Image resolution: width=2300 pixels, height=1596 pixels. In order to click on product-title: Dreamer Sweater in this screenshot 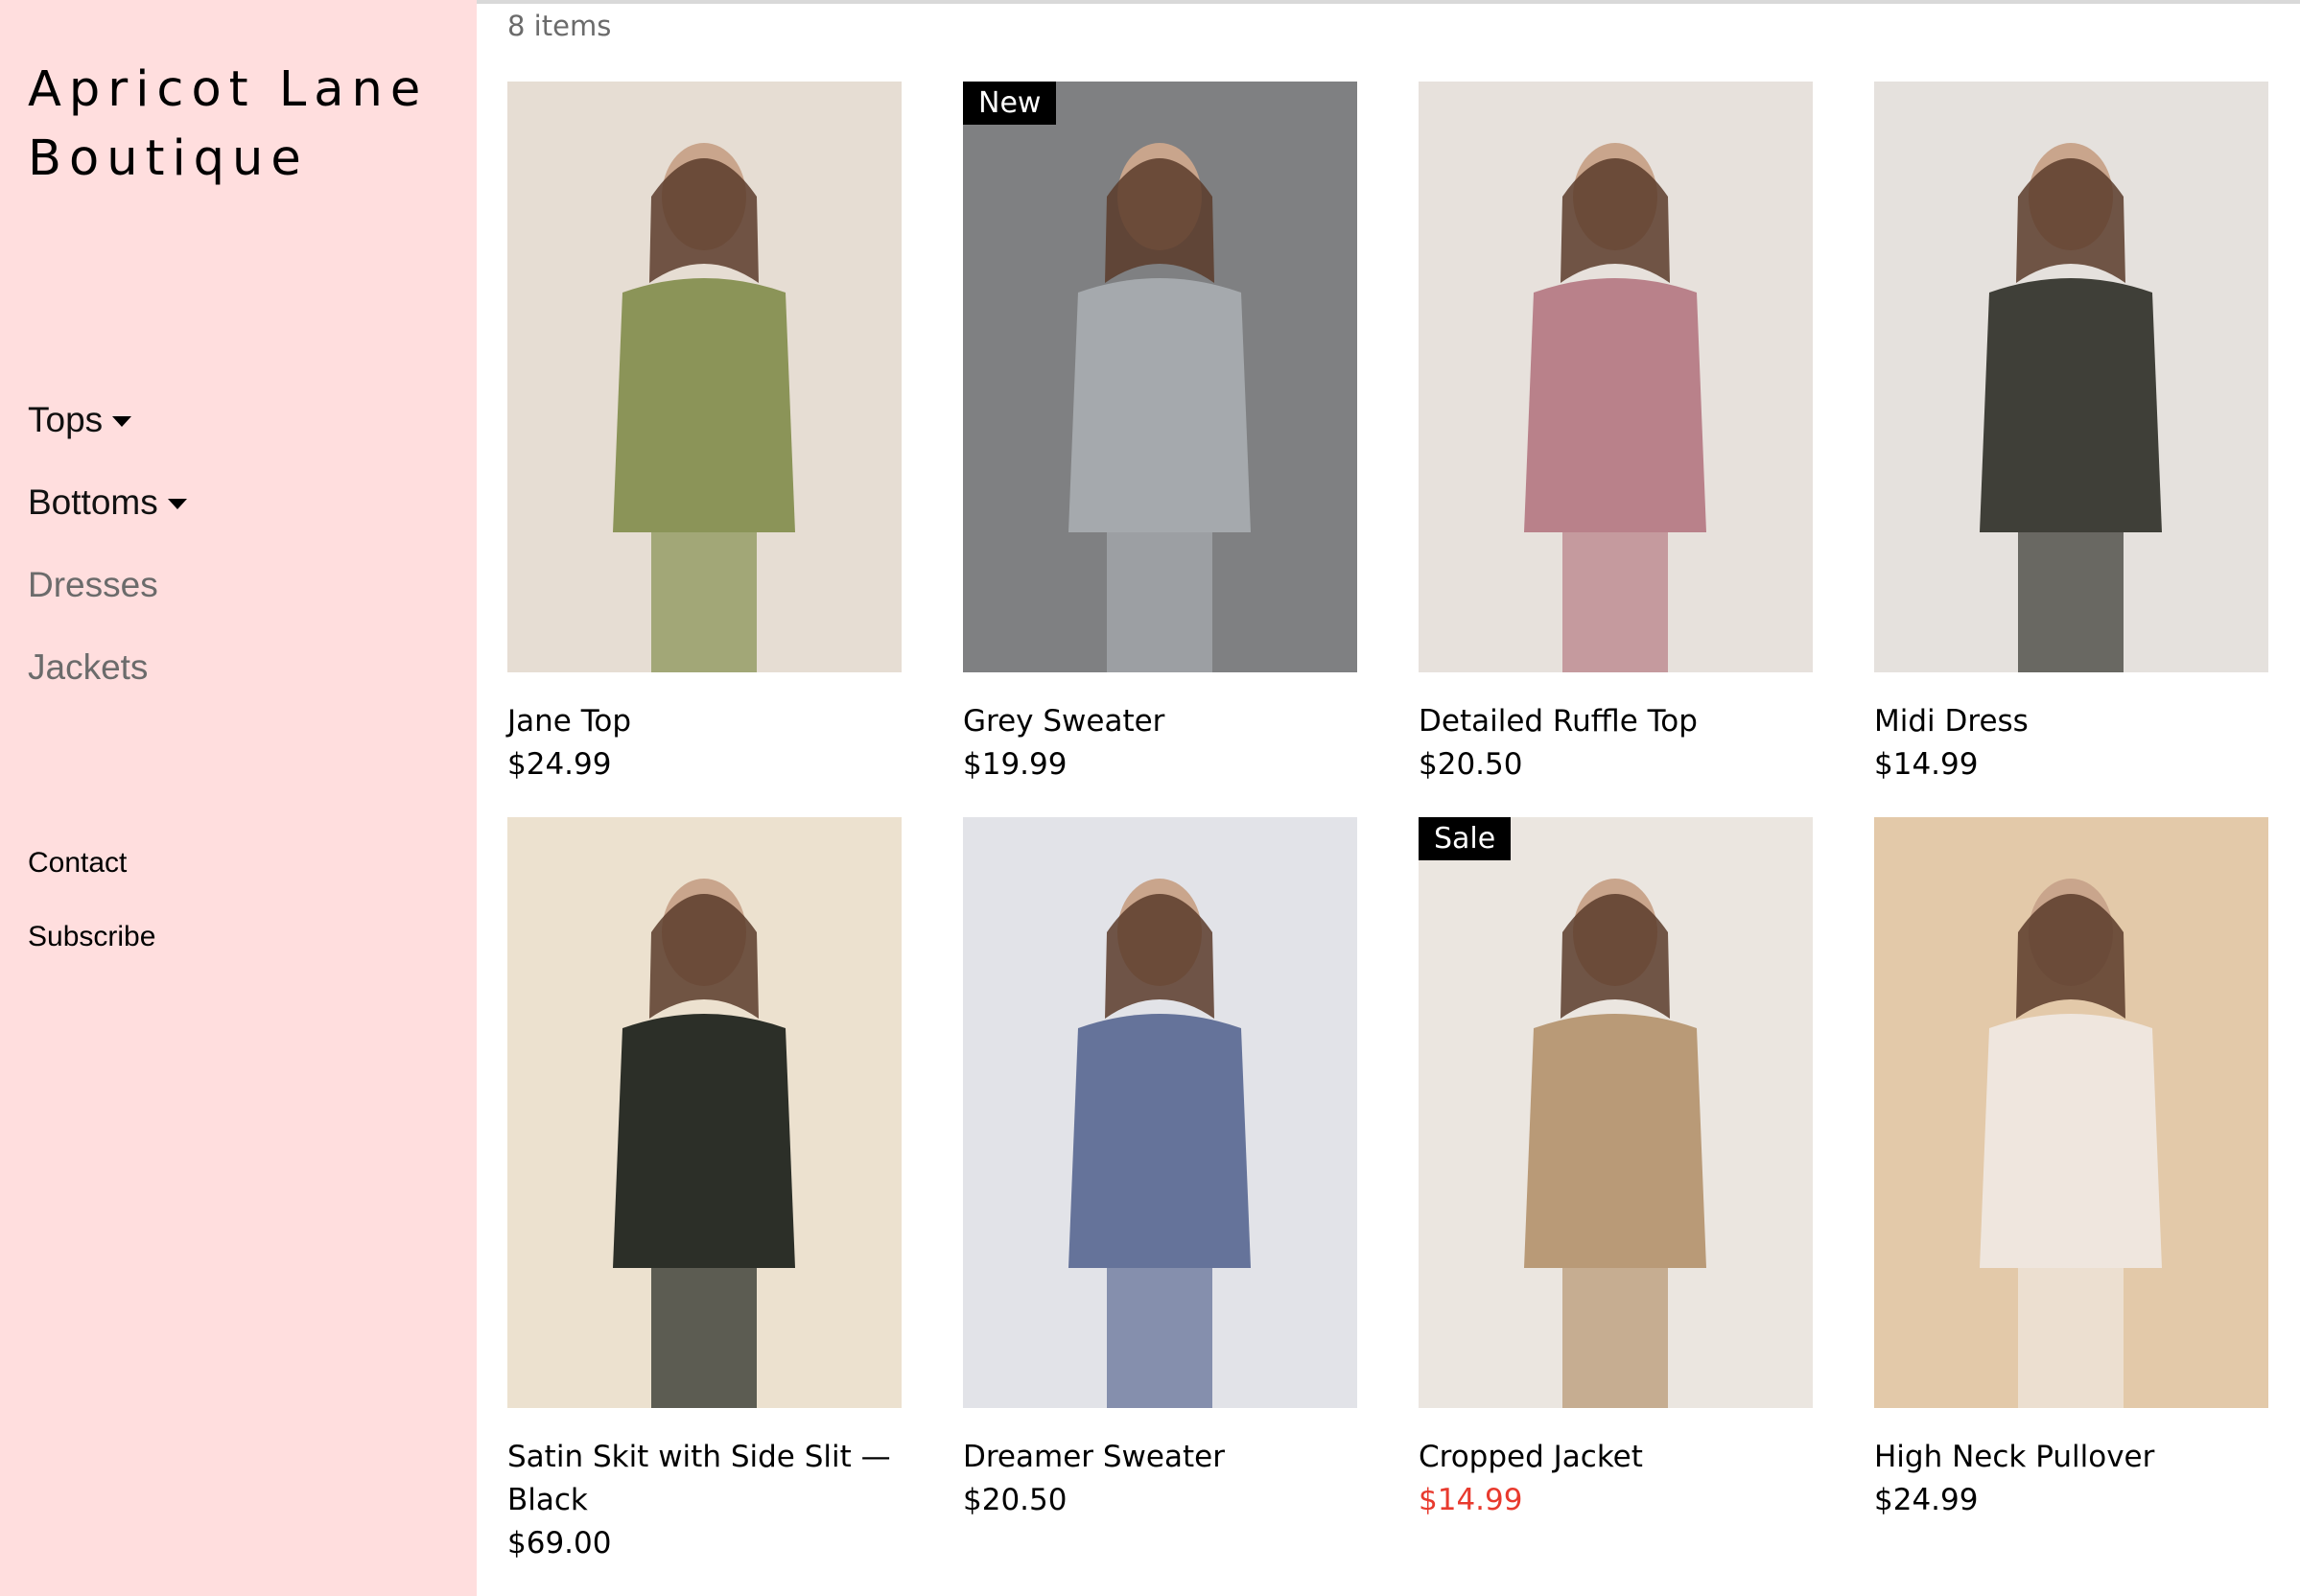, I will do `click(1160, 1457)`.